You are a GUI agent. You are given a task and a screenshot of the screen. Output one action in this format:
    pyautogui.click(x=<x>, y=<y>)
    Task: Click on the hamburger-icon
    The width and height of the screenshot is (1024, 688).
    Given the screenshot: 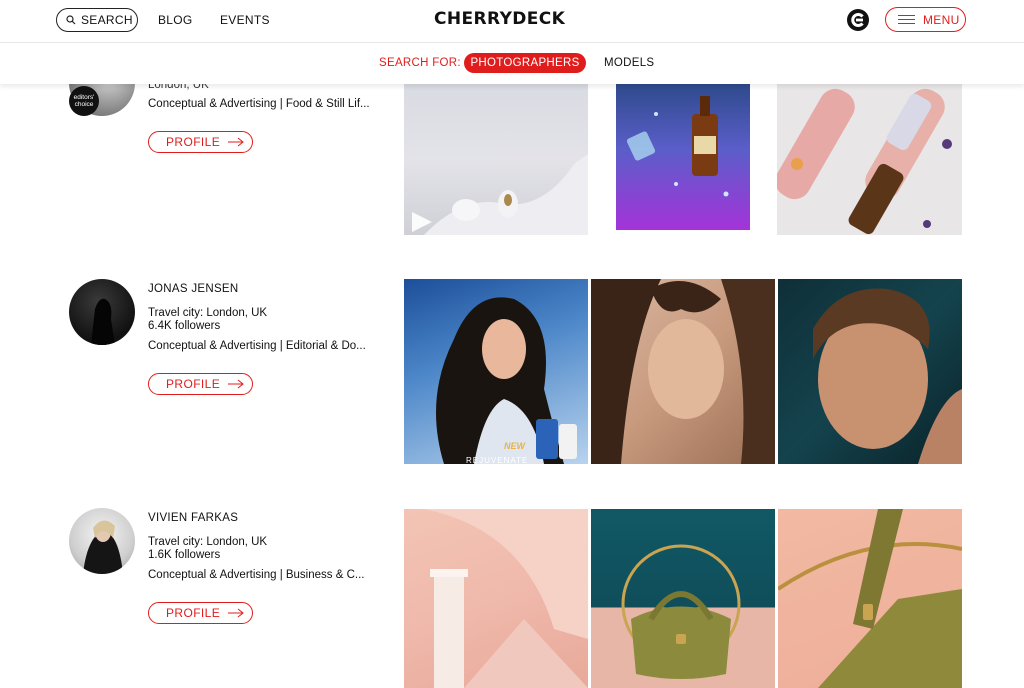 What is the action you would take?
    pyautogui.click(x=906, y=19)
    